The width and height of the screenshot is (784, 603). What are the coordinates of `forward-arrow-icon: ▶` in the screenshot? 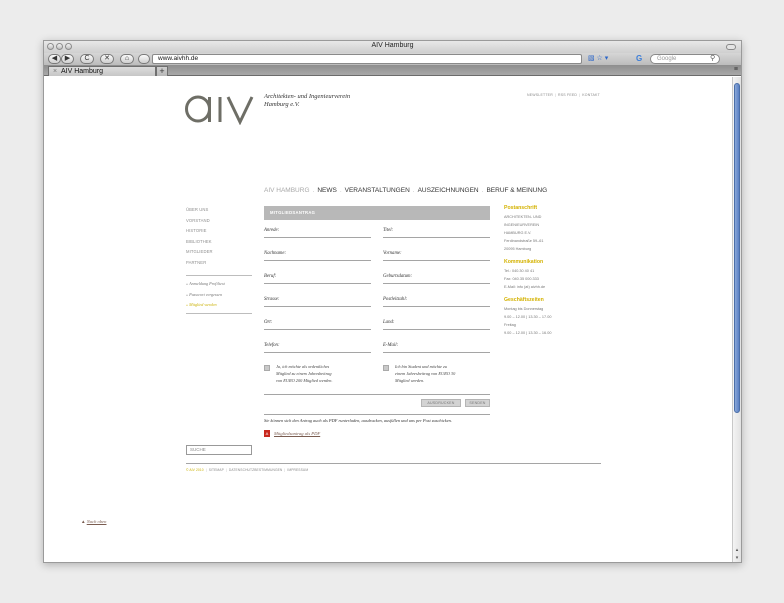 It's located at (67, 58).